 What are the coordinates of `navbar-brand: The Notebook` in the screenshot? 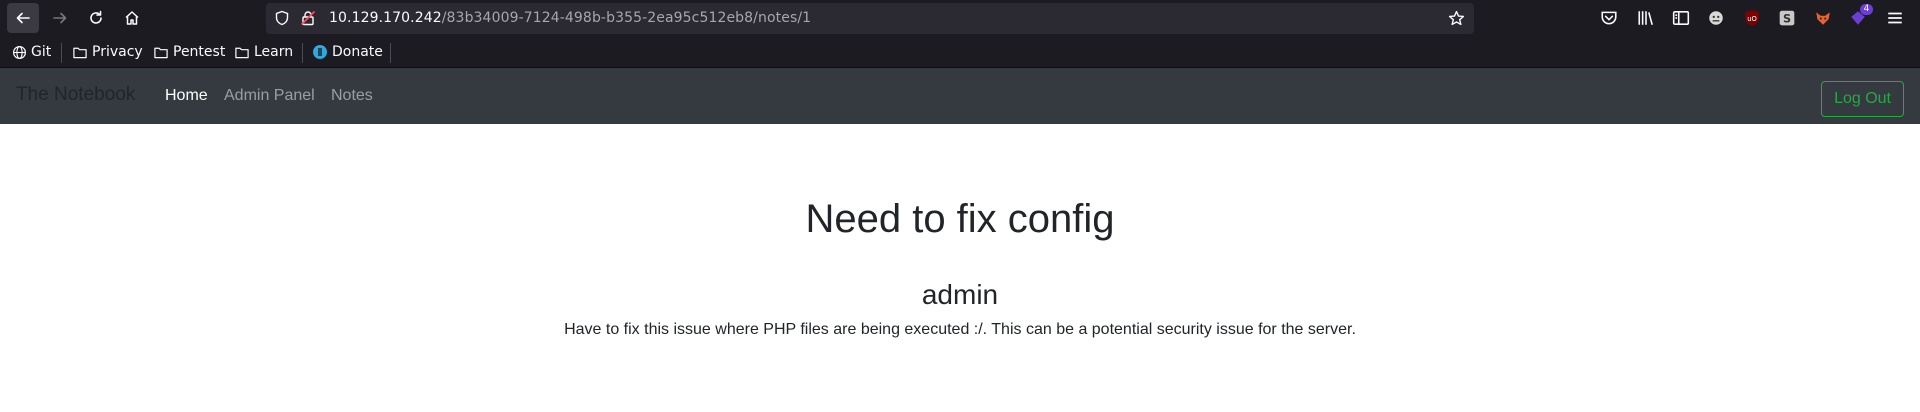 It's located at (75, 95).